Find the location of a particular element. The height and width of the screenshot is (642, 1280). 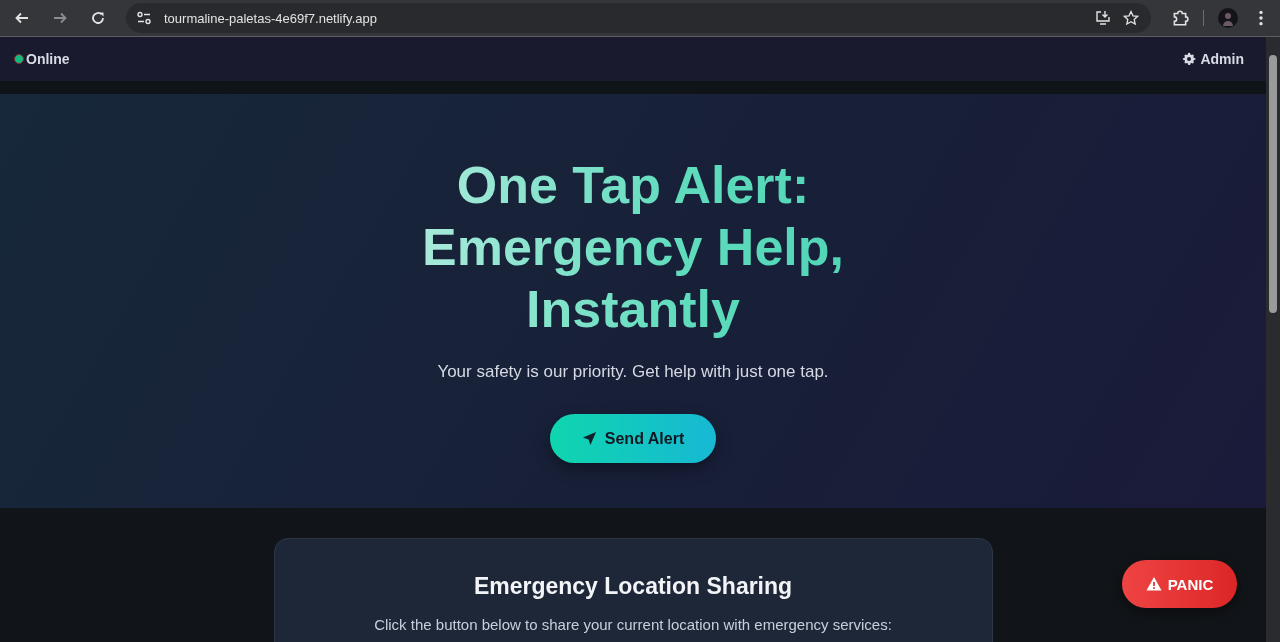

panic-button: PANIC is located at coordinates (1179, 584).